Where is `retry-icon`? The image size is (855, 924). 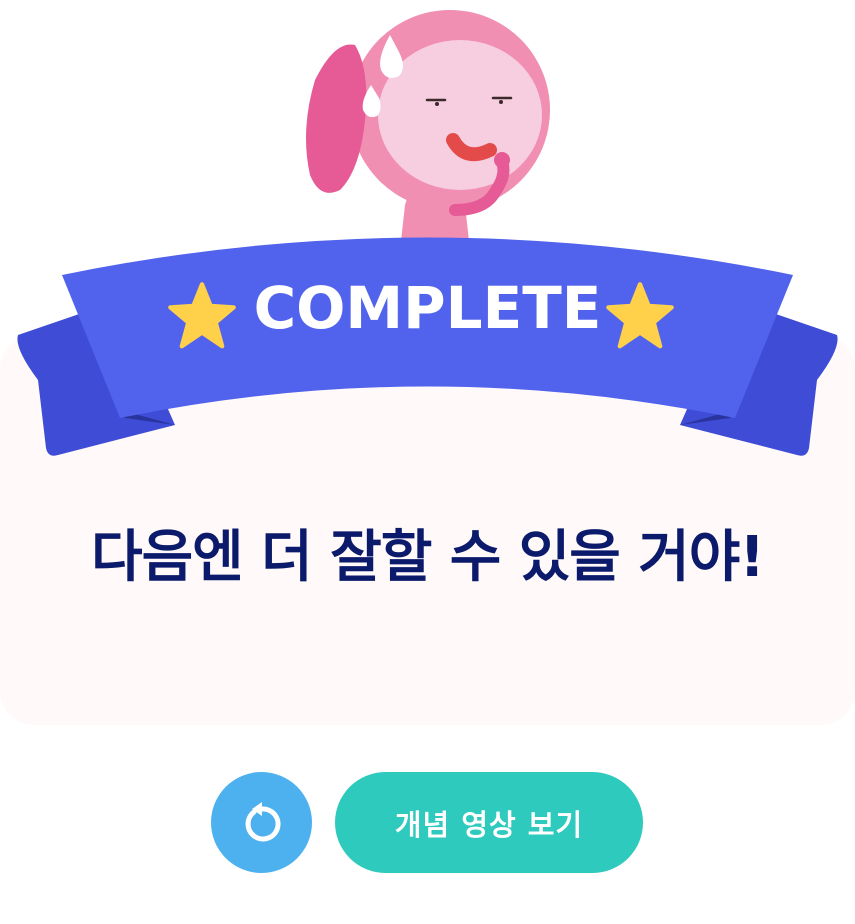 retry-icon is located at coordinates (263, 821).